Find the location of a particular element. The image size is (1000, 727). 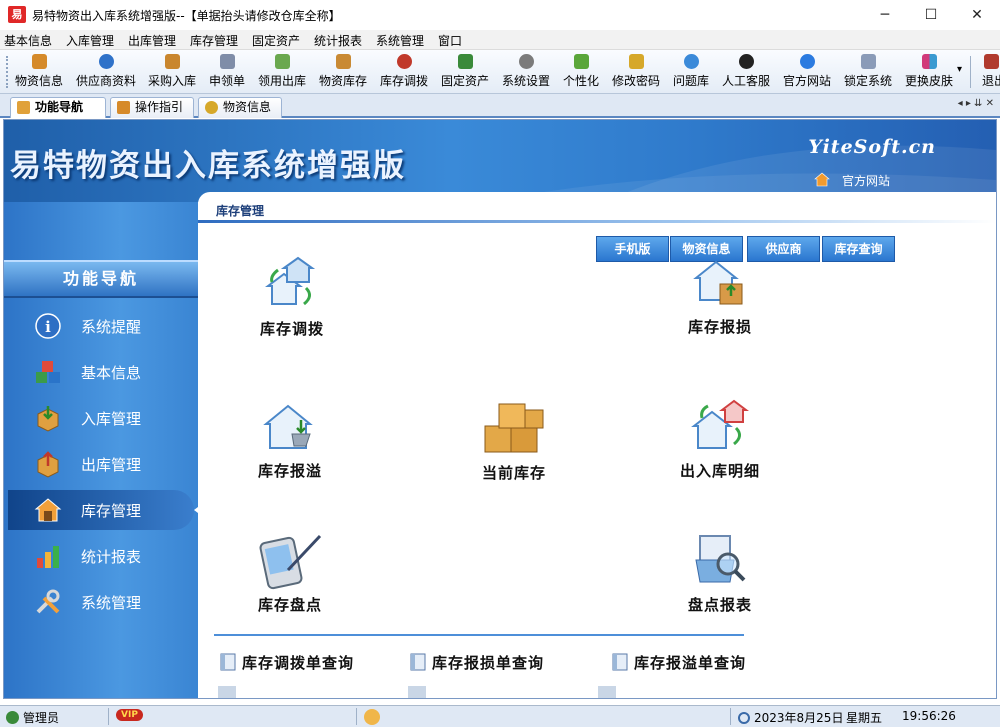

toolbar-item-lock: 锁定系统 is located at coordinates (868, 73).